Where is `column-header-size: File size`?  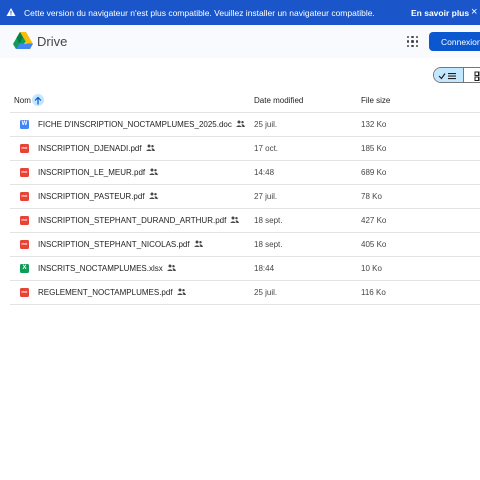
column-header-size: File size is located at coordinates (375, 100).